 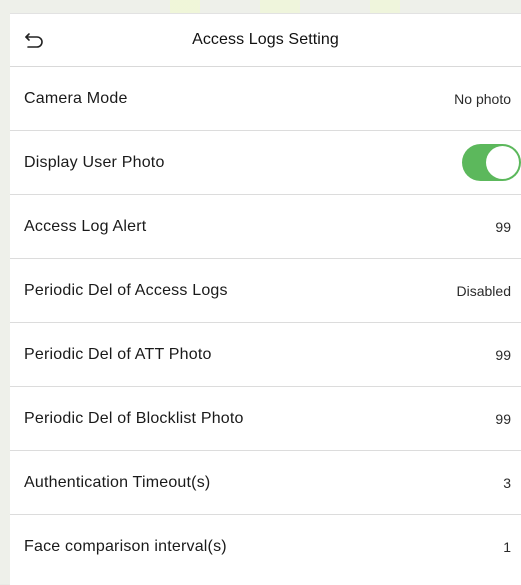 What do you see at coordinates (265, 99) in the screenshot?
I see `camera-mode-row: Camera Mode No photo` at bounding box center [265, 99].